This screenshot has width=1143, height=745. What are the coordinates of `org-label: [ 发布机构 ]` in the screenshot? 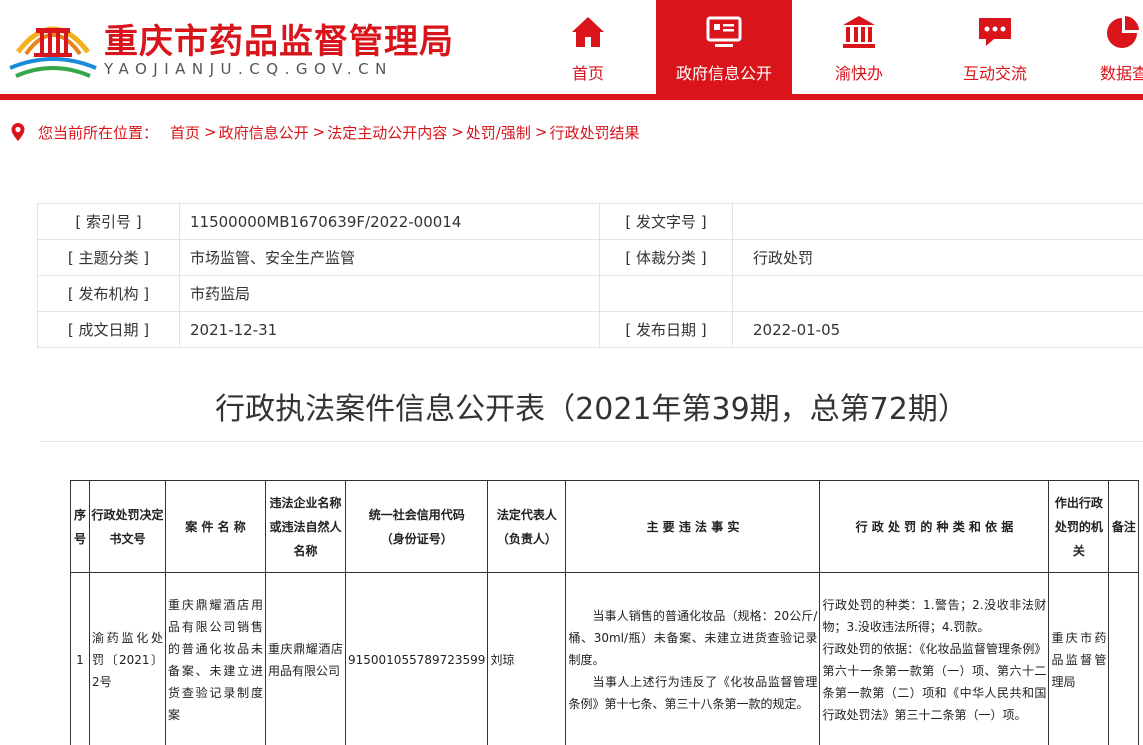 It's located at (108, 293).